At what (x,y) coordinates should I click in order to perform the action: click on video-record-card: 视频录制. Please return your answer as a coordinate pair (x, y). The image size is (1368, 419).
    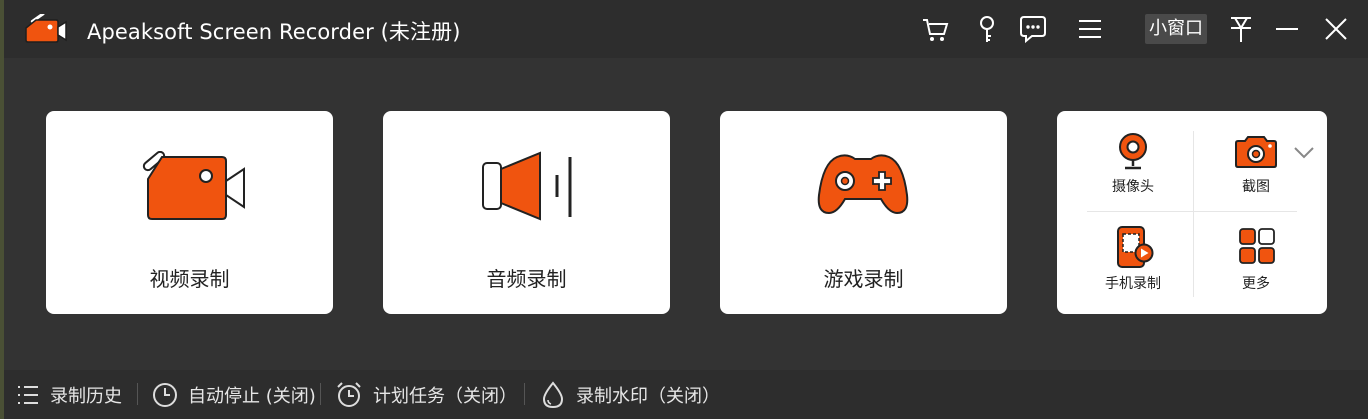
    Looking at the image, I should click on (189, 212).